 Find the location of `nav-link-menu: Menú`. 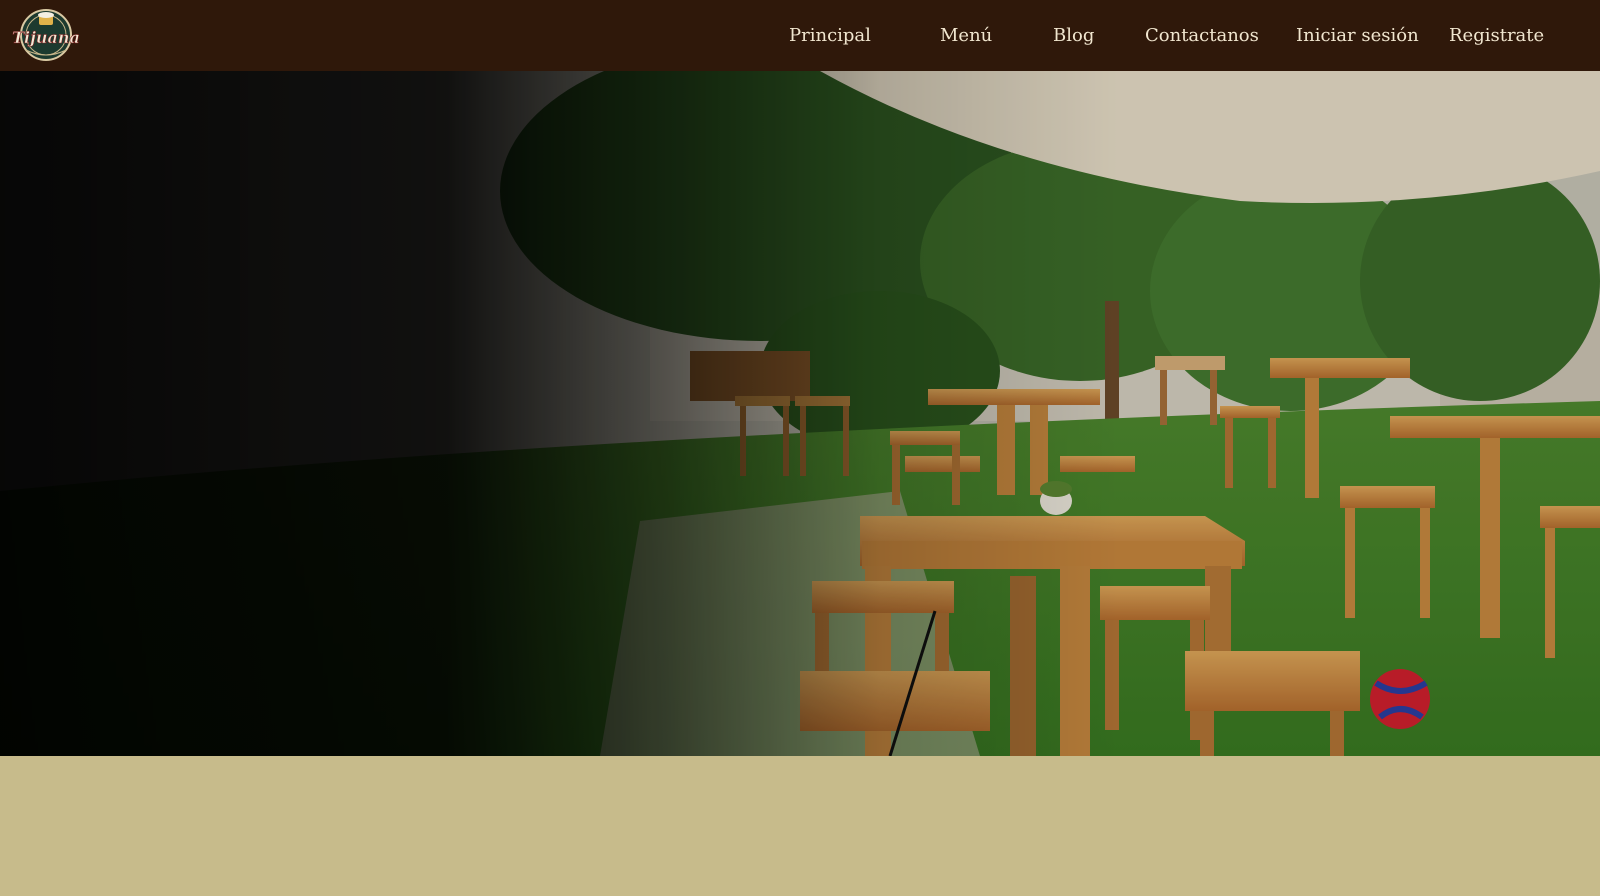

nav-link-menu: Menú is located at coordinates (966, 36).